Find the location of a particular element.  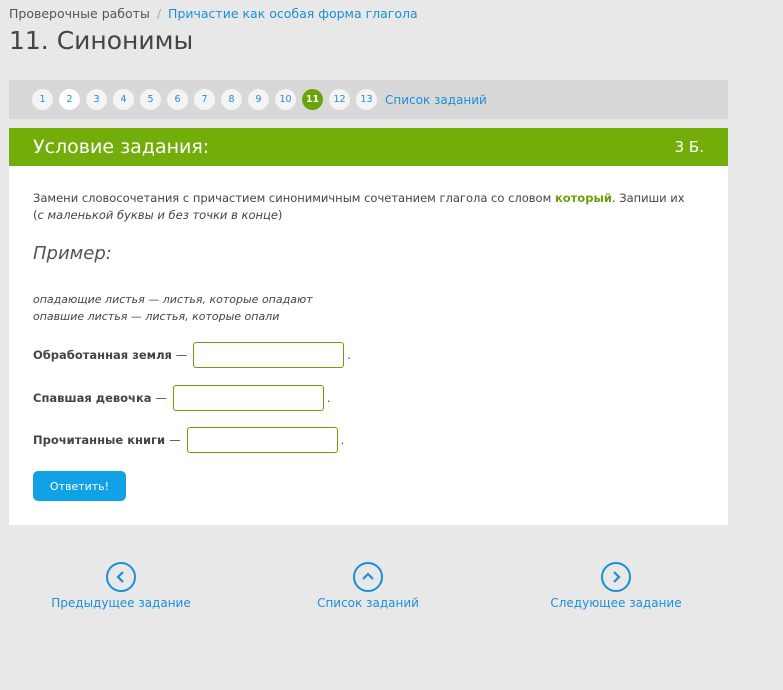

page-8-button: 8 is located at coordinates (231, 99).